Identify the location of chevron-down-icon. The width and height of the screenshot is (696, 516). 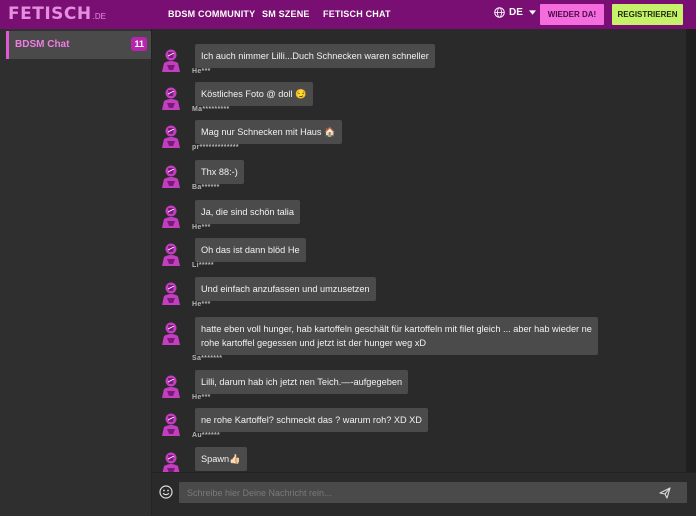
(532, 12).